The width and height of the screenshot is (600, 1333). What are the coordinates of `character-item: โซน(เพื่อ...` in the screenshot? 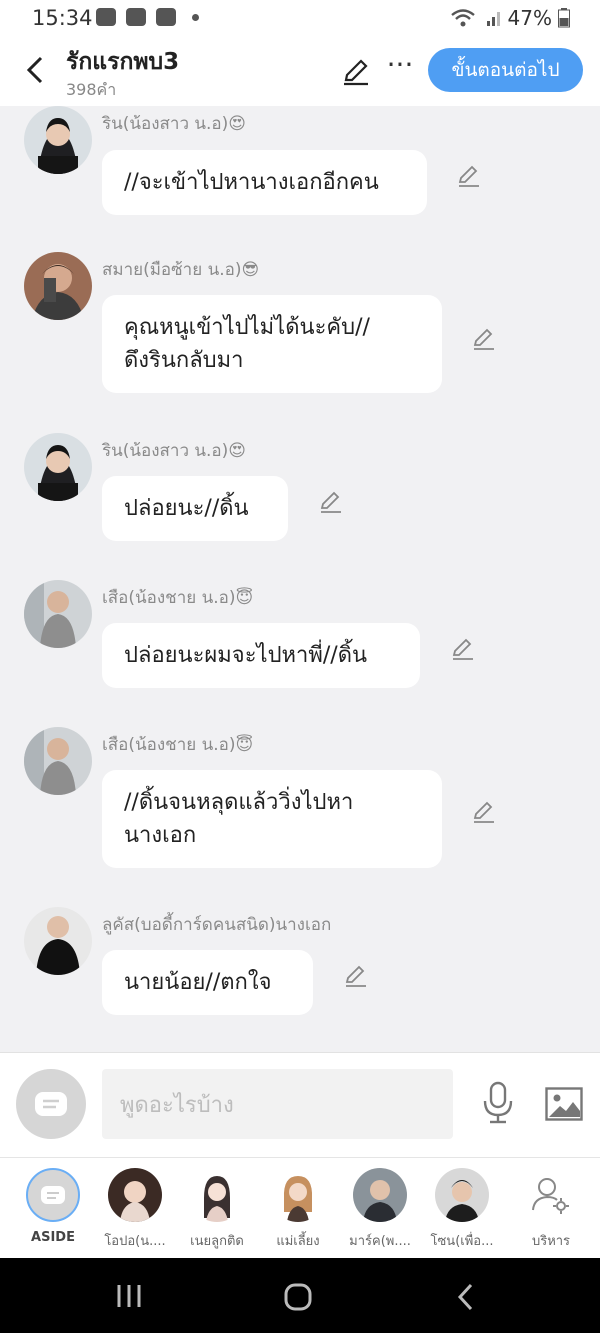 It's located at (462, 1209).